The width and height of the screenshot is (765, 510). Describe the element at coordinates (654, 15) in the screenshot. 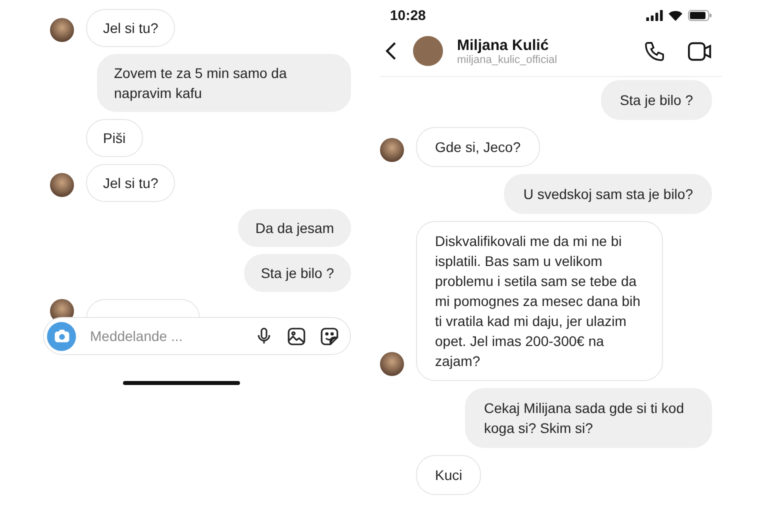

I see `signal-icon` at that location.